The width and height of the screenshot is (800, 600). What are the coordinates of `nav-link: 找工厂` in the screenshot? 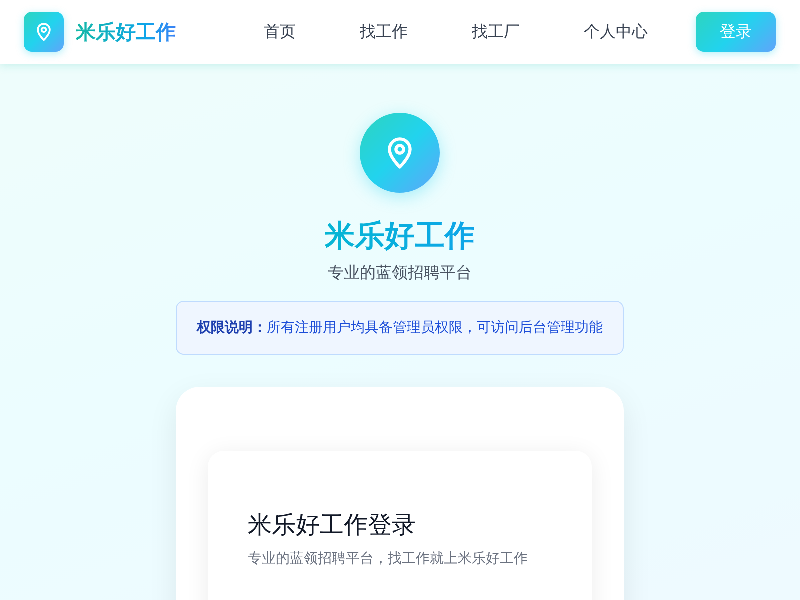 It's located at (496, 32).